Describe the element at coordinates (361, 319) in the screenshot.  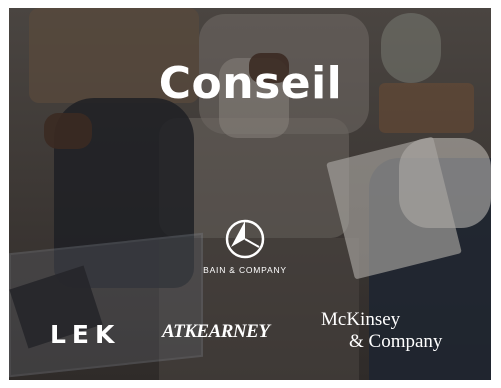
I see `mckinsey-line1: McKinsey` at that location.